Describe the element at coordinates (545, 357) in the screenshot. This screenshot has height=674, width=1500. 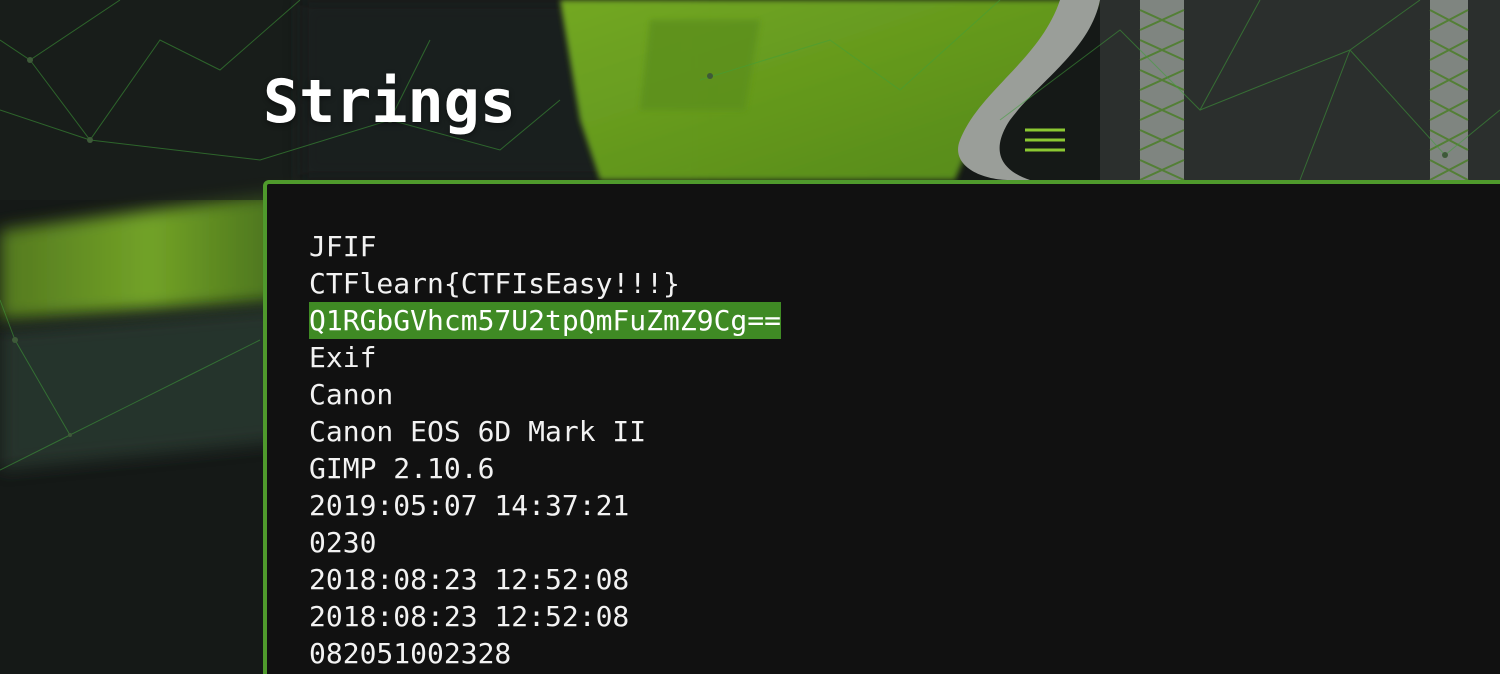
I see `output-line: Exif` at that location.